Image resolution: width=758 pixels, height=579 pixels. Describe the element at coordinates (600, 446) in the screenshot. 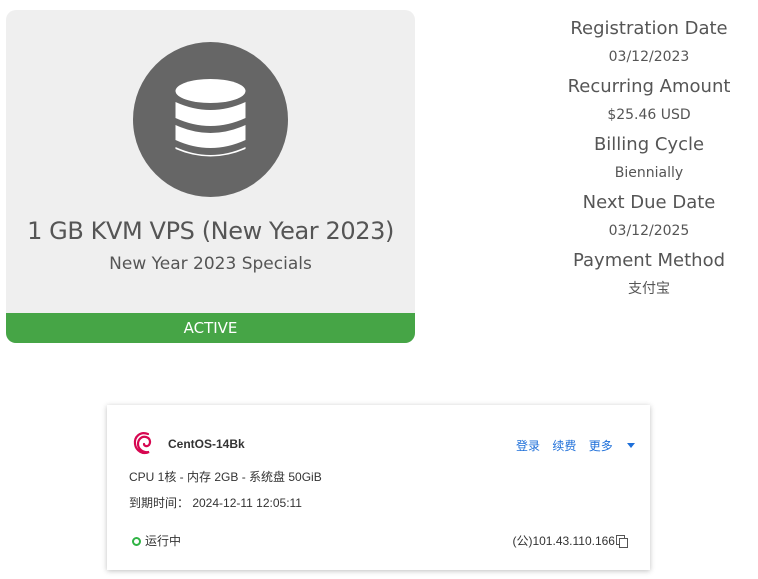

I see `more-label: 更多` at that location.